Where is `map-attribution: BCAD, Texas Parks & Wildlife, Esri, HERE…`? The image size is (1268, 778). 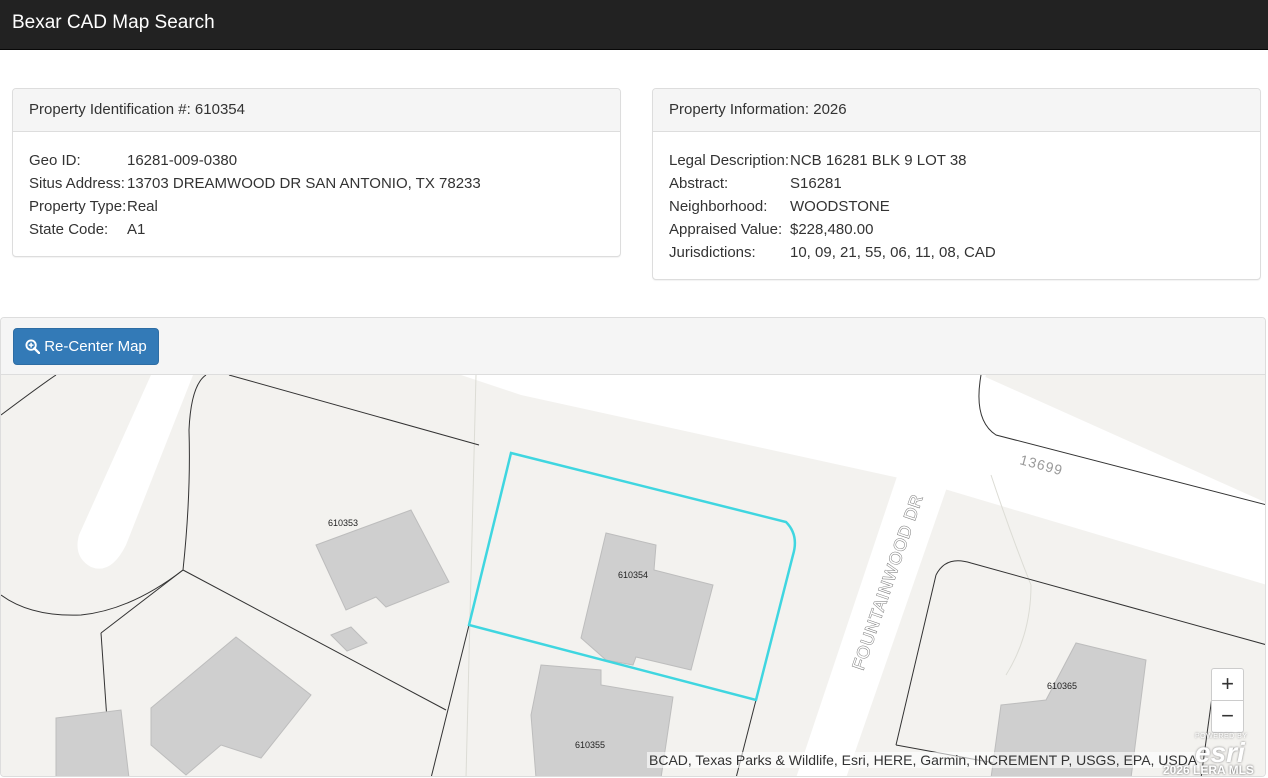 map-attribution: BCAD, Texas Parks & Wildlife, Esri, HERE… is located at coordinates (923, 760).